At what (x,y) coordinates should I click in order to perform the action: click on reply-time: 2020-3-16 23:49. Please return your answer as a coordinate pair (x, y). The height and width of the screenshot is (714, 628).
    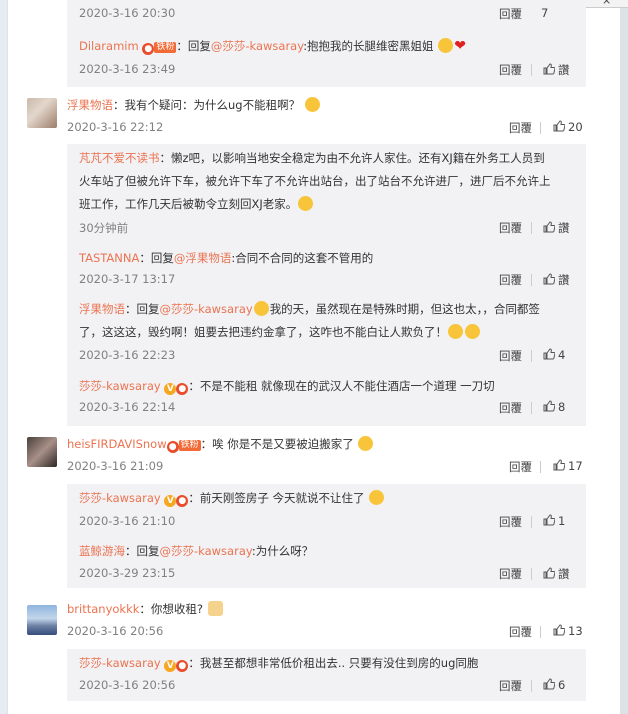
    Looking at the image, I should click on (127, 69).